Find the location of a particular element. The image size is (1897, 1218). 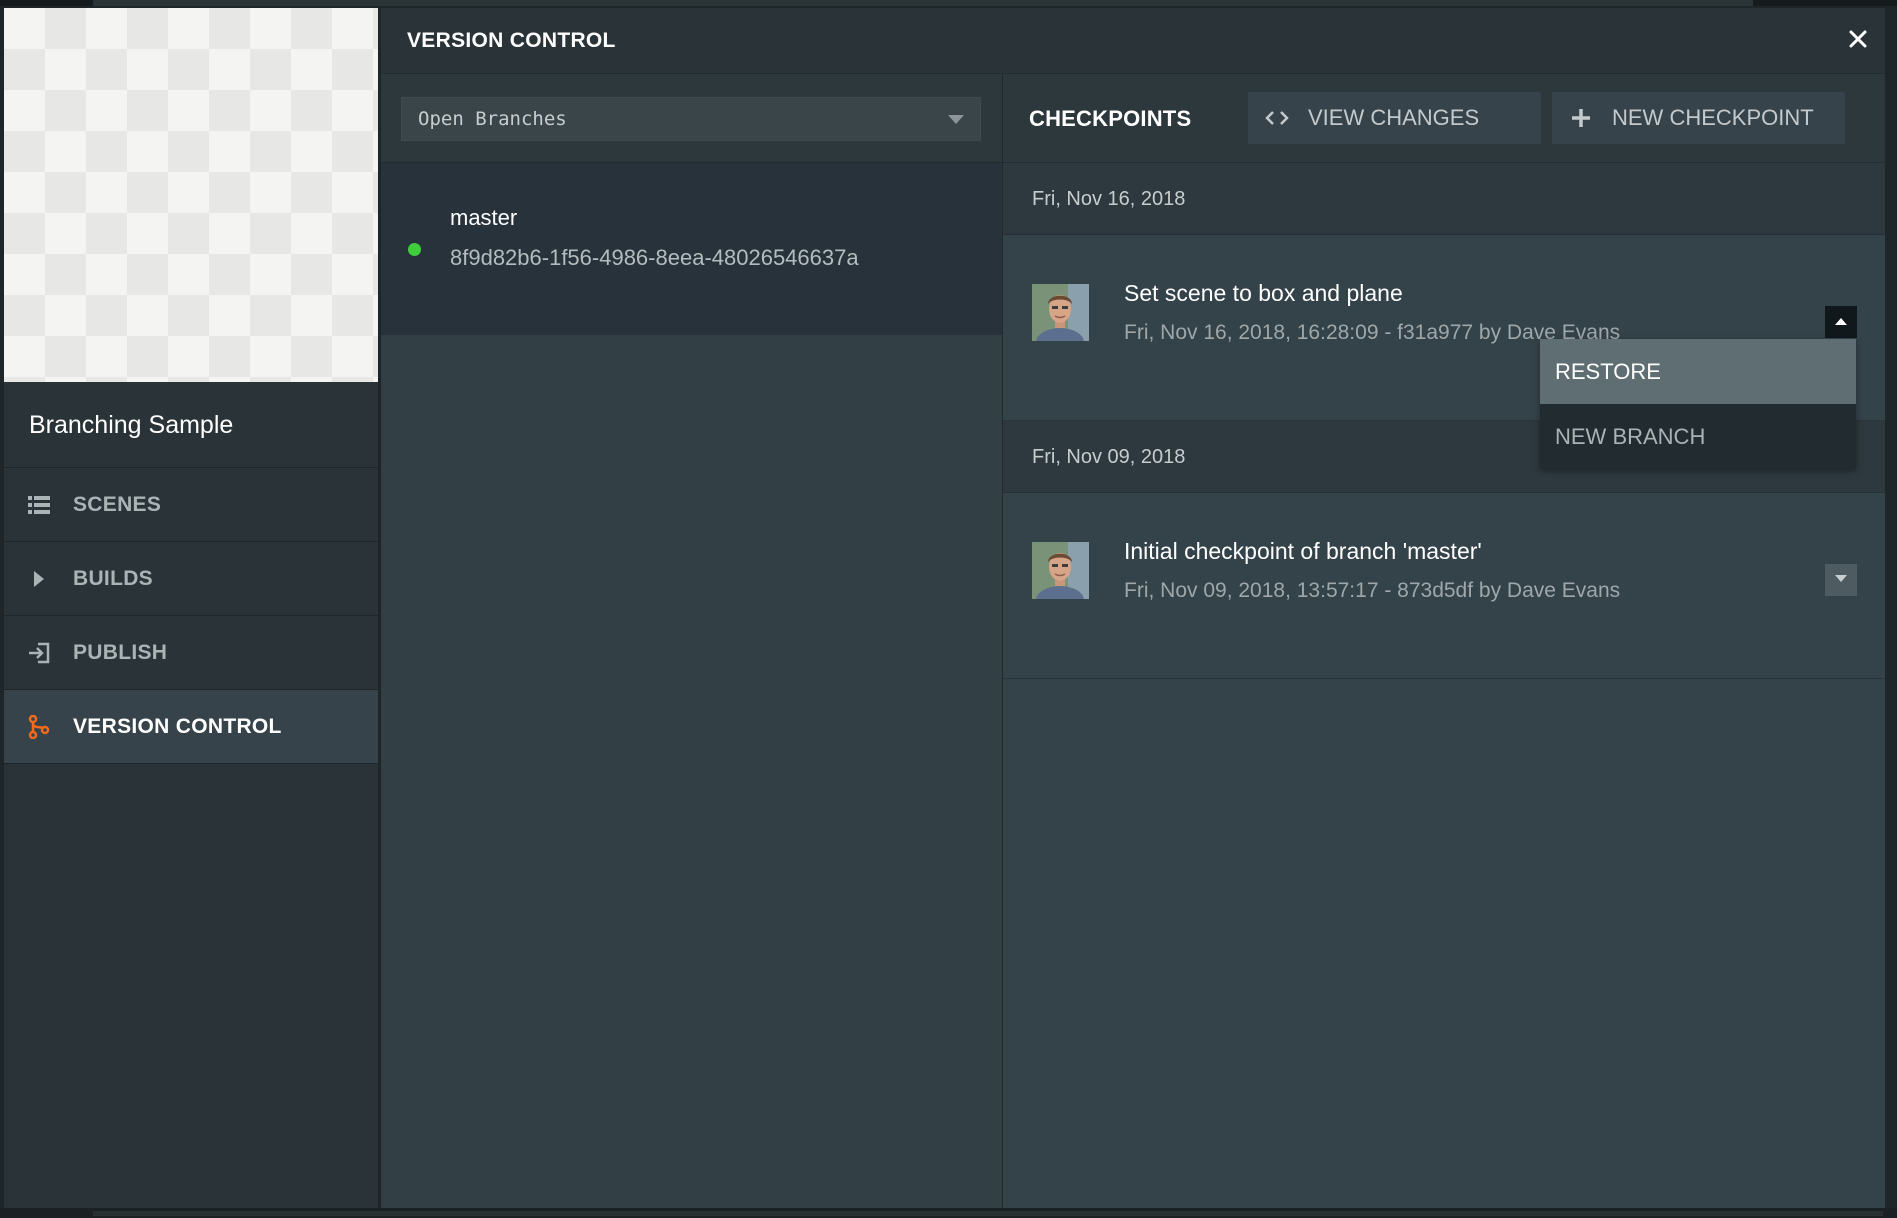

bottom-window-strip is located at coordinates (948, 1213).